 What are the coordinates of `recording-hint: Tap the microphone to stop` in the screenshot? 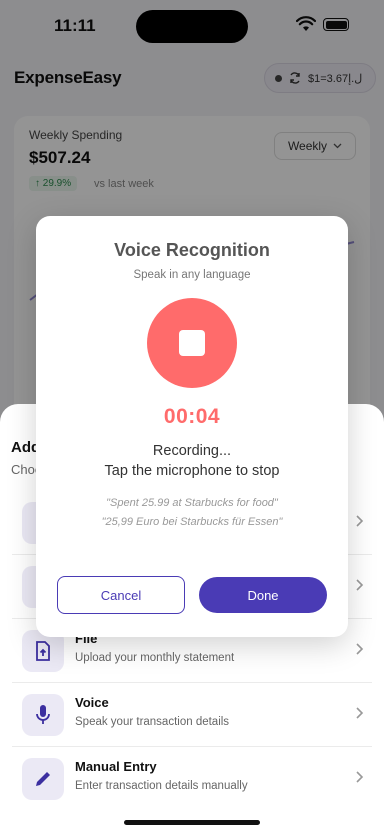 It's located at (192, 471).